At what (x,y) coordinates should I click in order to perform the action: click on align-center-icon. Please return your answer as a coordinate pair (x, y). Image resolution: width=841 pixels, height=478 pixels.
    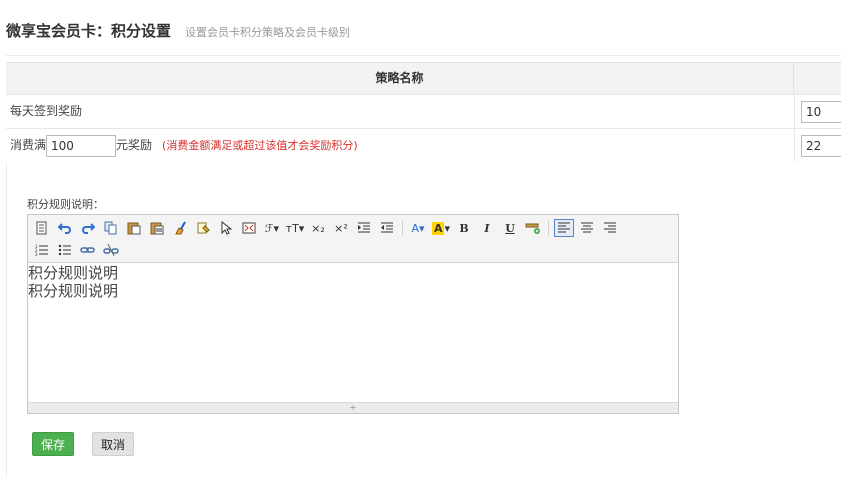
    Looking at the image, I should click on (587, 228).